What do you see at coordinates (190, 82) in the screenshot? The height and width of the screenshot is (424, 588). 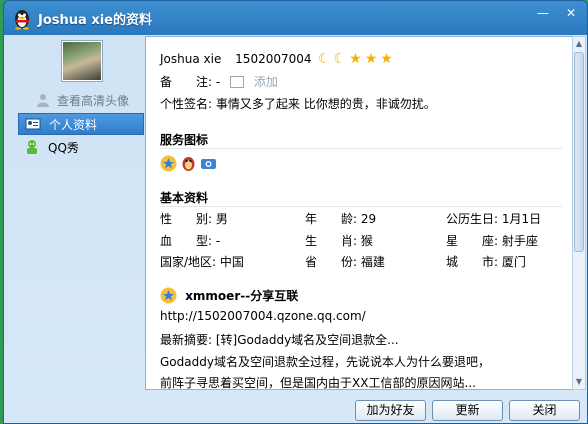 I see `remark-label: 备 注: -` at bounding box center [190, 82].